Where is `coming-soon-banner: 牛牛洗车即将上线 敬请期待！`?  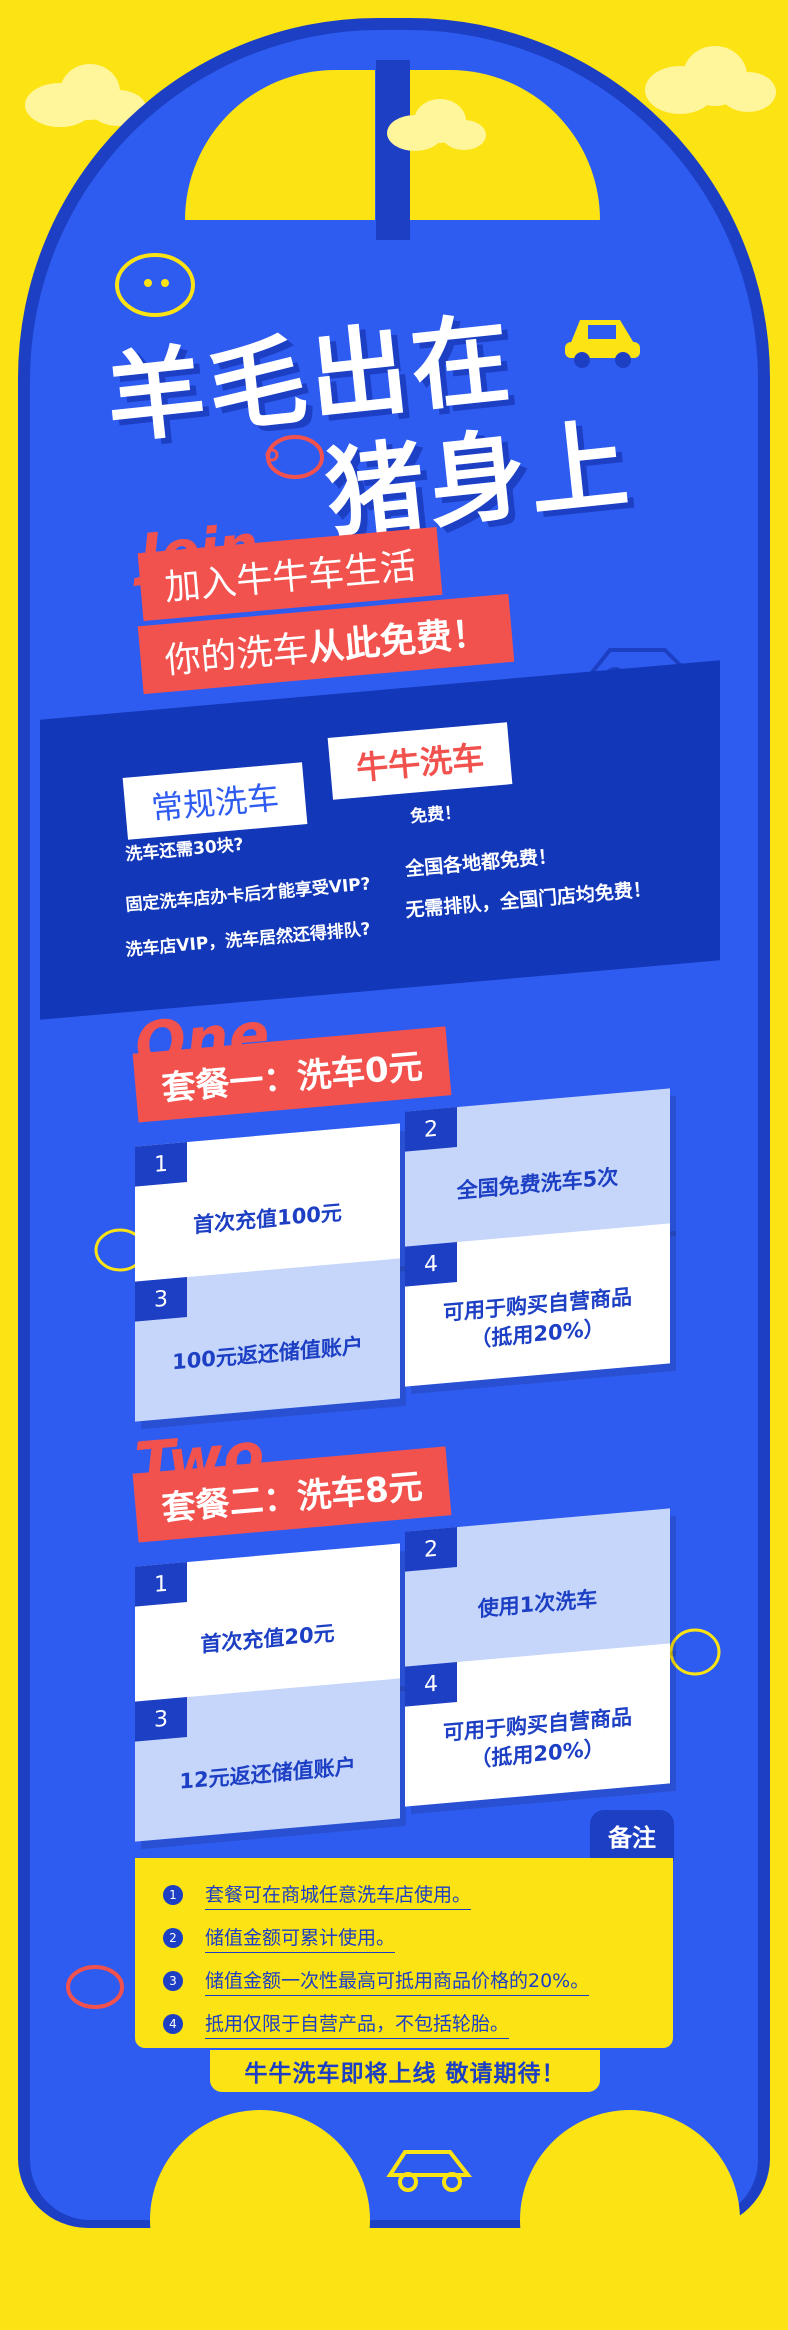 coming-soon-banner: 牛牛洗车即将上线 敬请期待！ is located at coordinates (405, 2071).